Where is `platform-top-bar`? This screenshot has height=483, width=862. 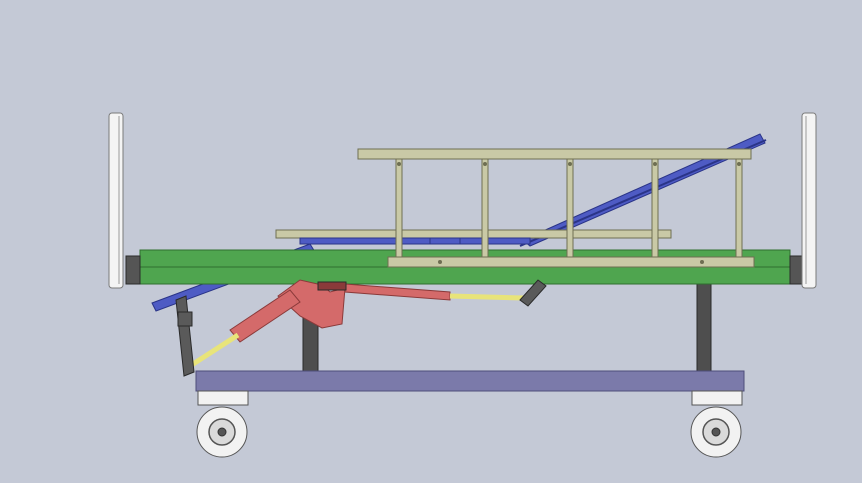 platform-top-bar is located at coordinates (473, 234).